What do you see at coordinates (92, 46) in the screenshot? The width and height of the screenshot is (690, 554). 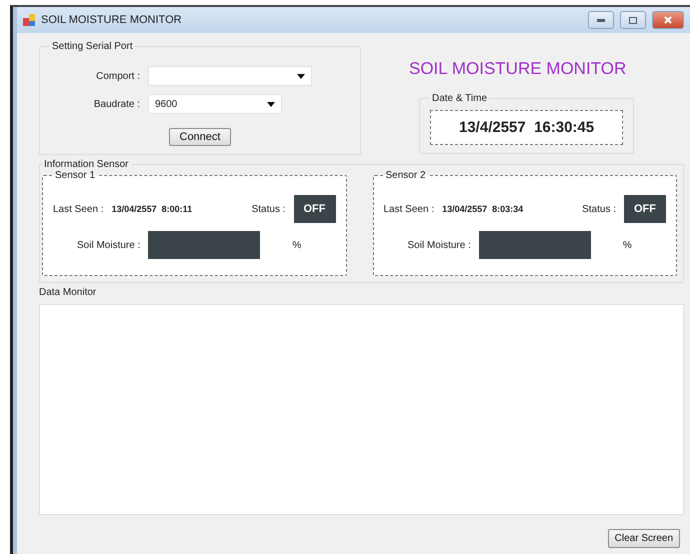 I see `group-title: Setting Serial Port` at bounding box center [92, 46].